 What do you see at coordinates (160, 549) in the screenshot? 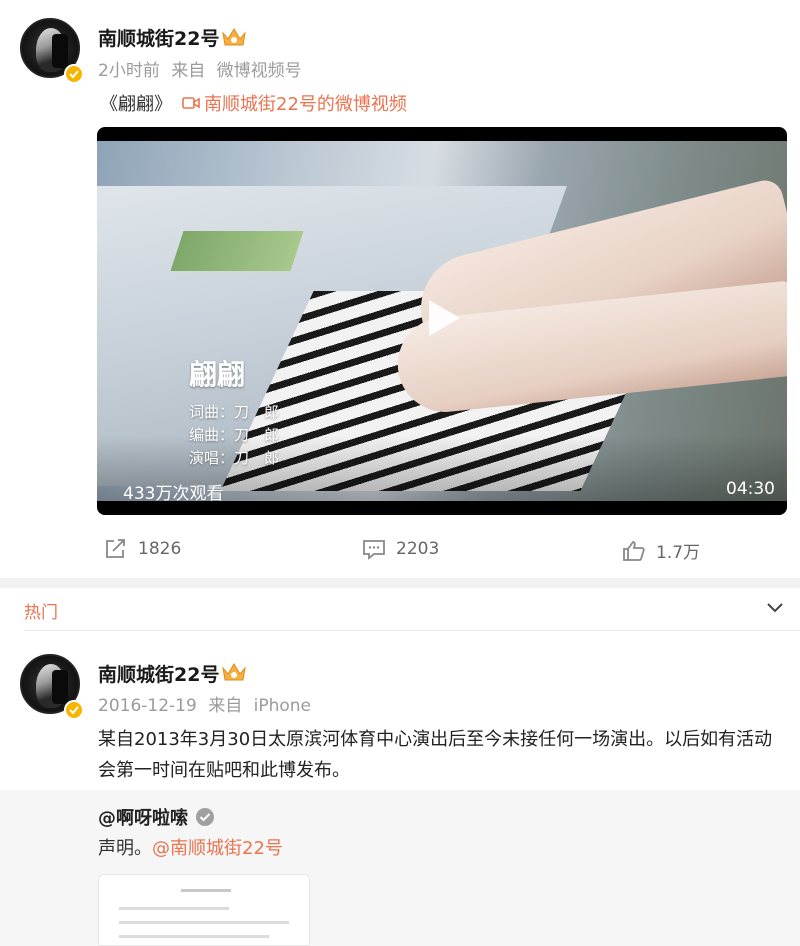
I see `repost-count: 1826` at bounding box center [160, 549].